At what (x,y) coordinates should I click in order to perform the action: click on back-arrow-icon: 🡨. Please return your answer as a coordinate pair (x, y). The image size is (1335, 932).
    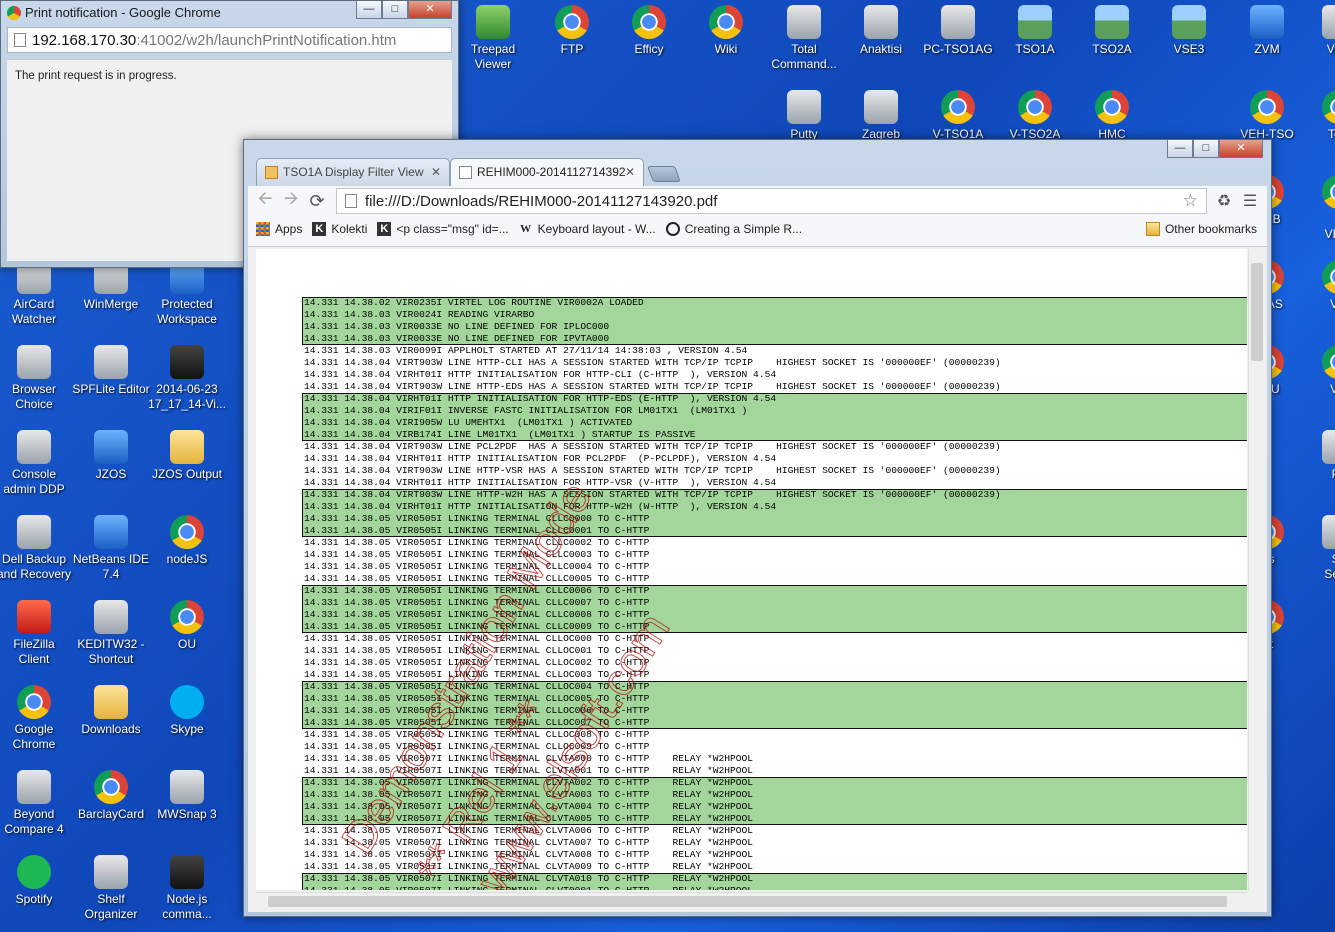
    Looking at the image, I should click on (265, 201).